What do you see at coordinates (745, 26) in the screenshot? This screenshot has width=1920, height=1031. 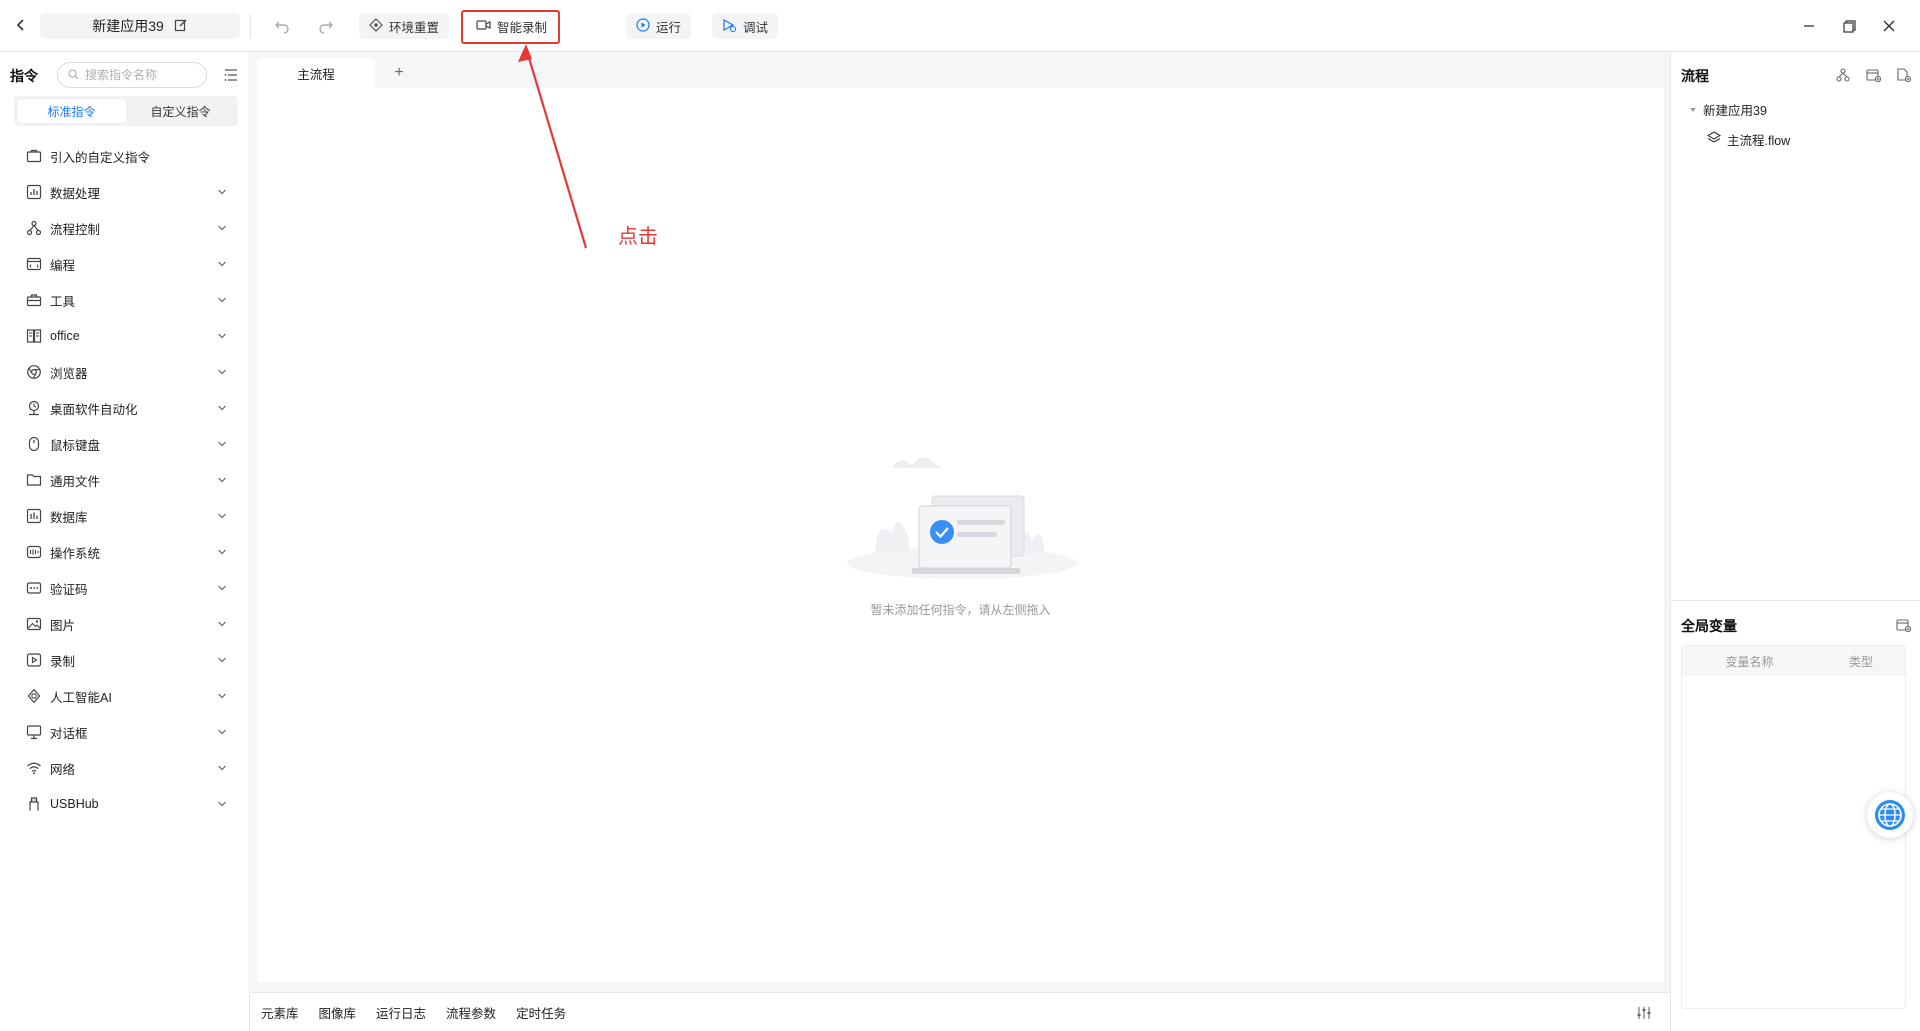 I see `debug-button: 调试` at bounding box center [745, 26].